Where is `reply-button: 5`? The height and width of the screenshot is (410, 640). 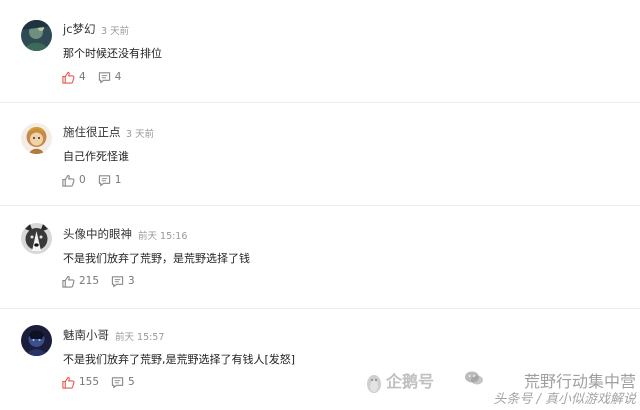 reply-button: 5 is located at coordinates (123, 382).